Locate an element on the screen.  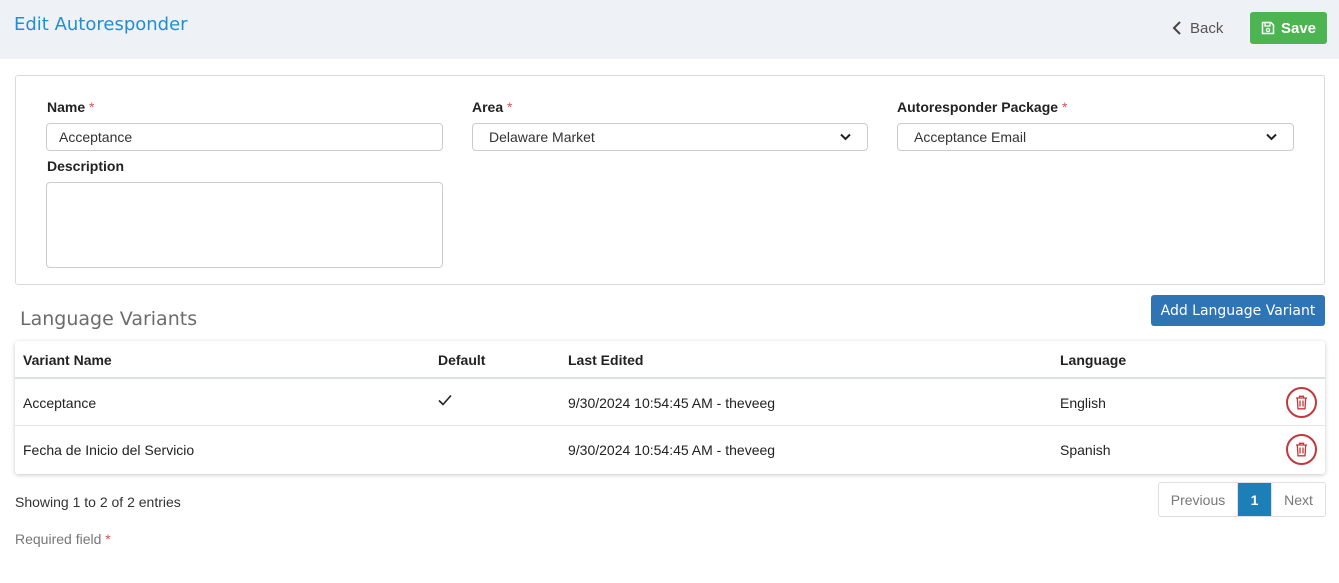
name-required-mark: * is located at coordinates (92, 107).